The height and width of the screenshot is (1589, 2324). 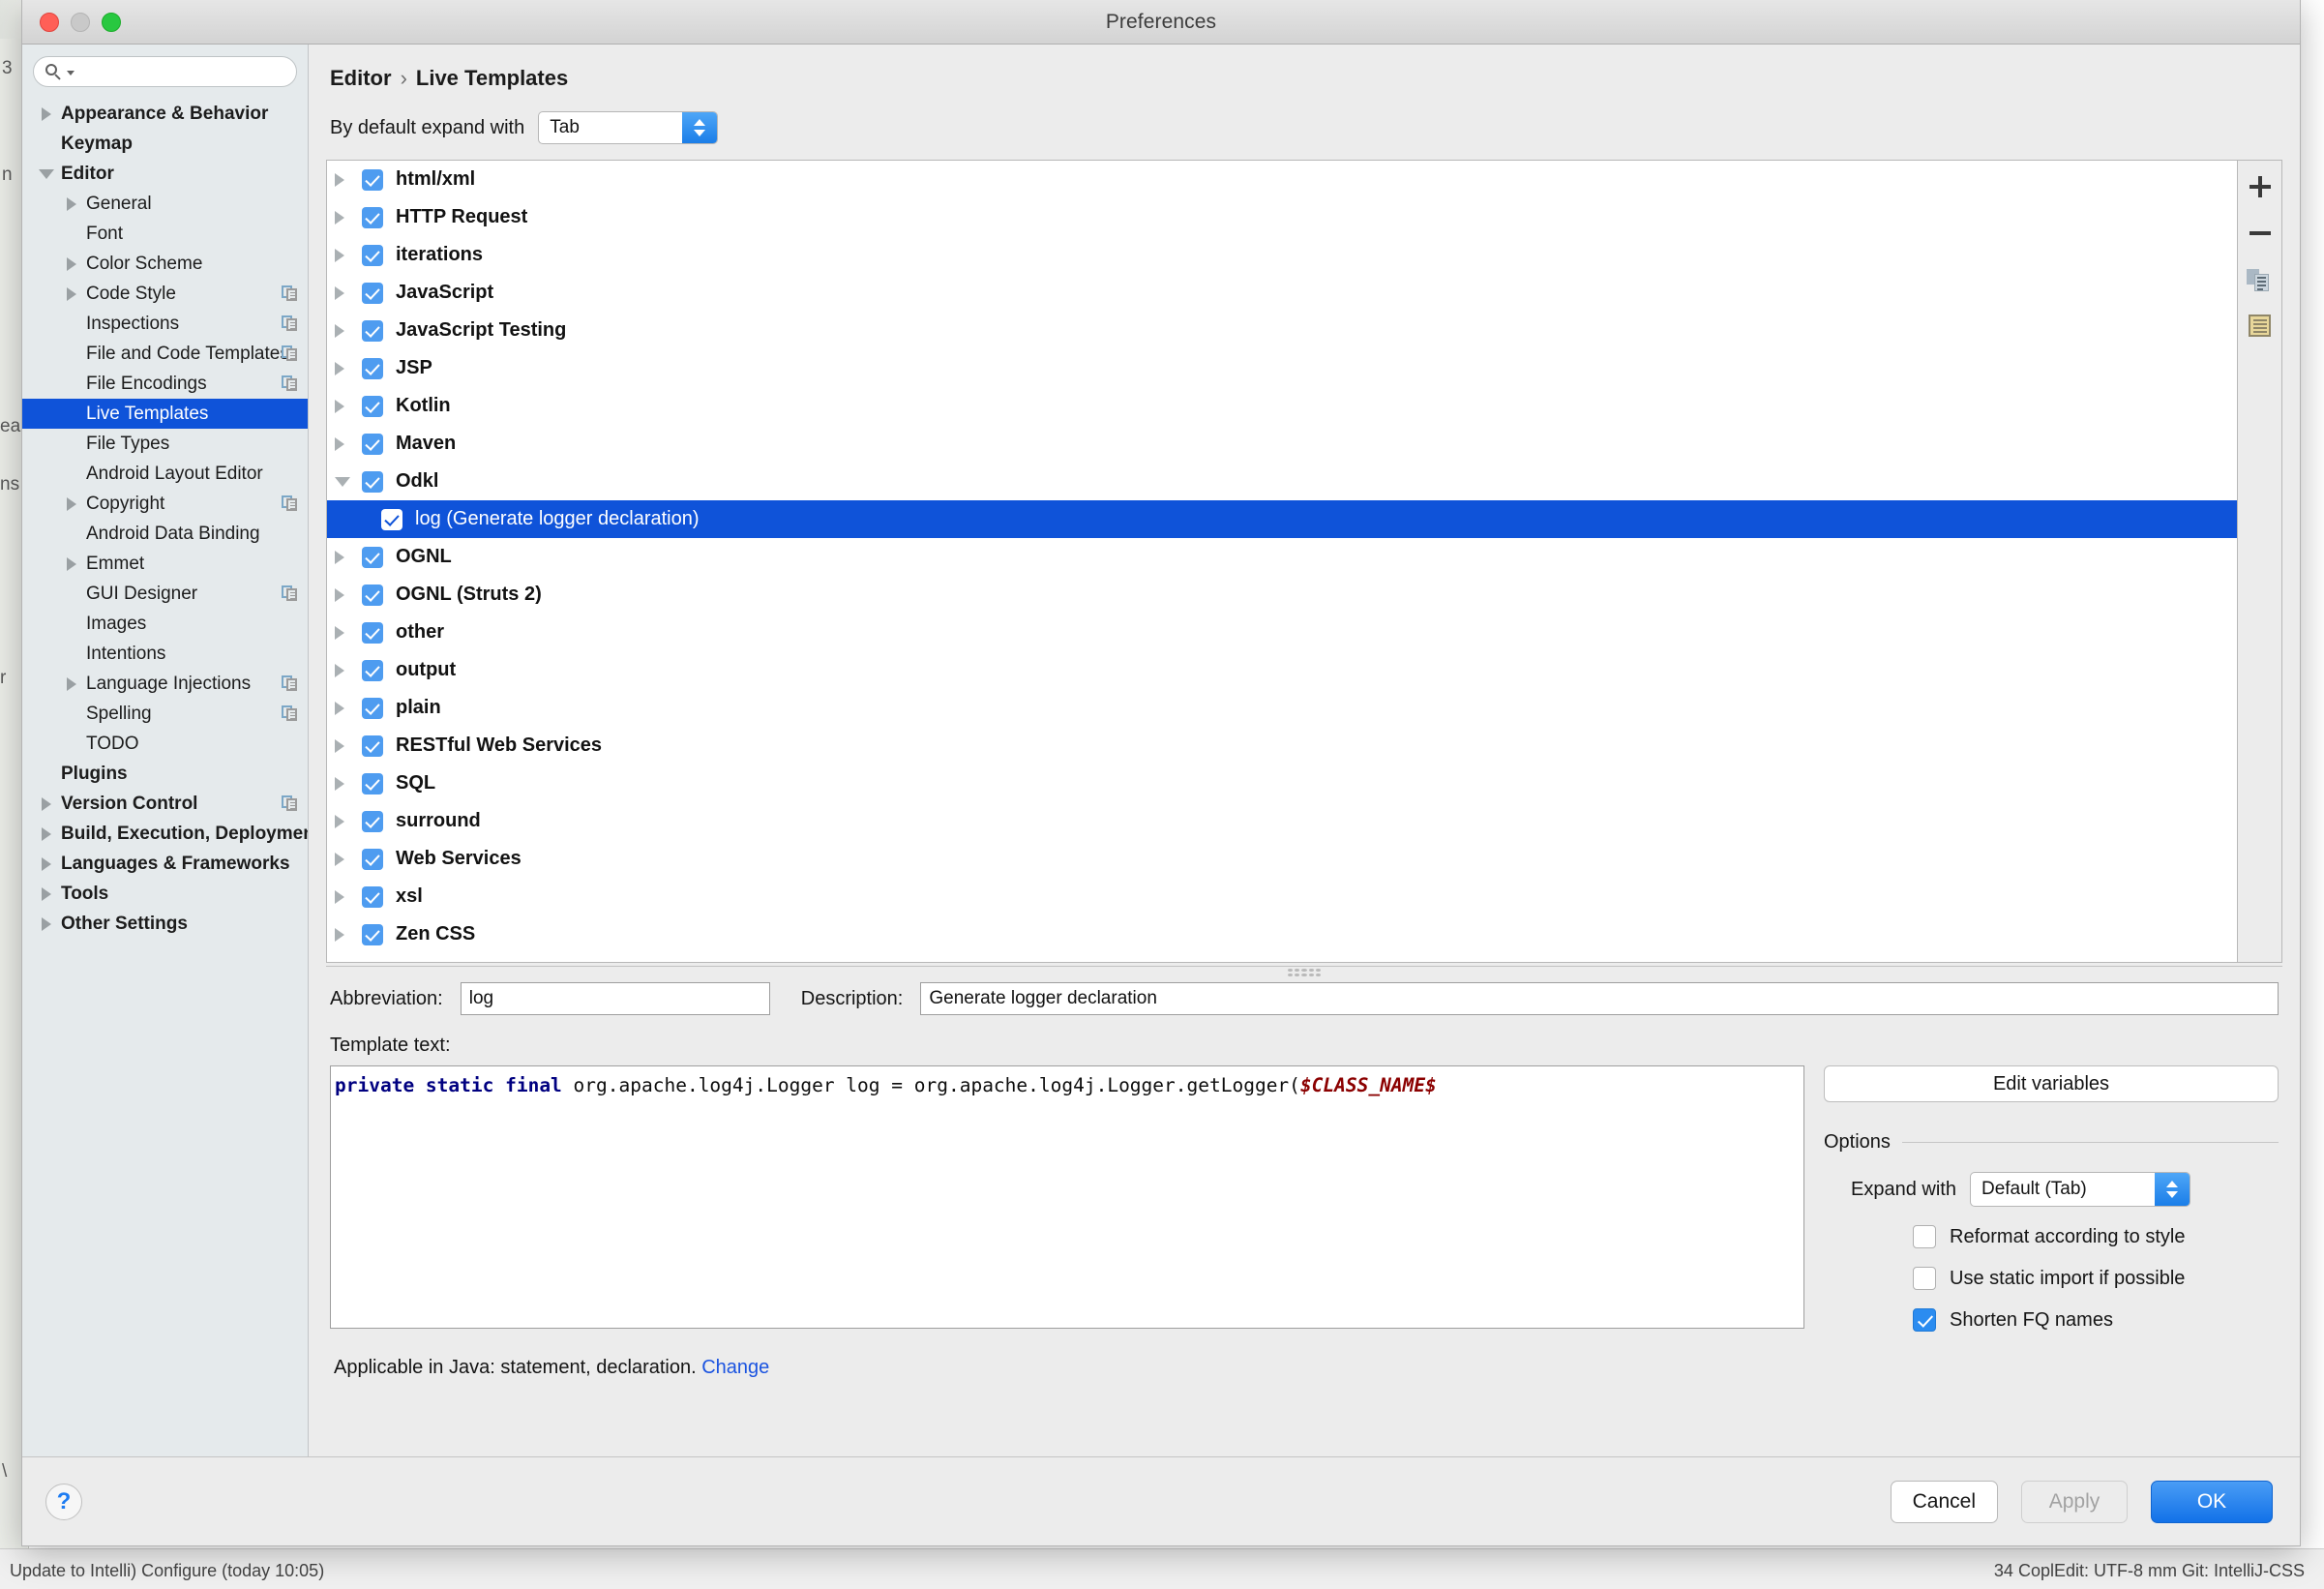 I want to click on template-group-row: xsl, so click(x=1282, y=896).